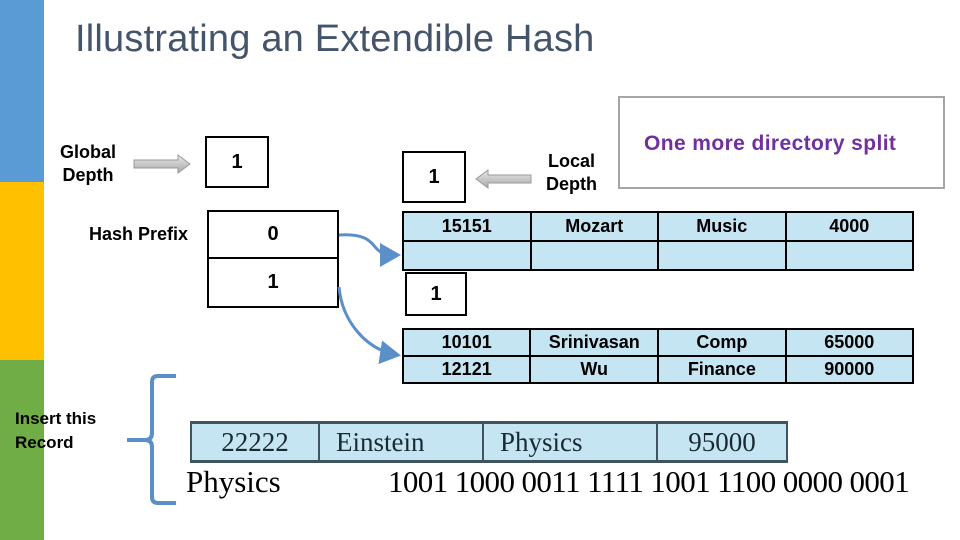  I want to click on new-record: 22222 Einstein Physics 95000, so click(489, 442).